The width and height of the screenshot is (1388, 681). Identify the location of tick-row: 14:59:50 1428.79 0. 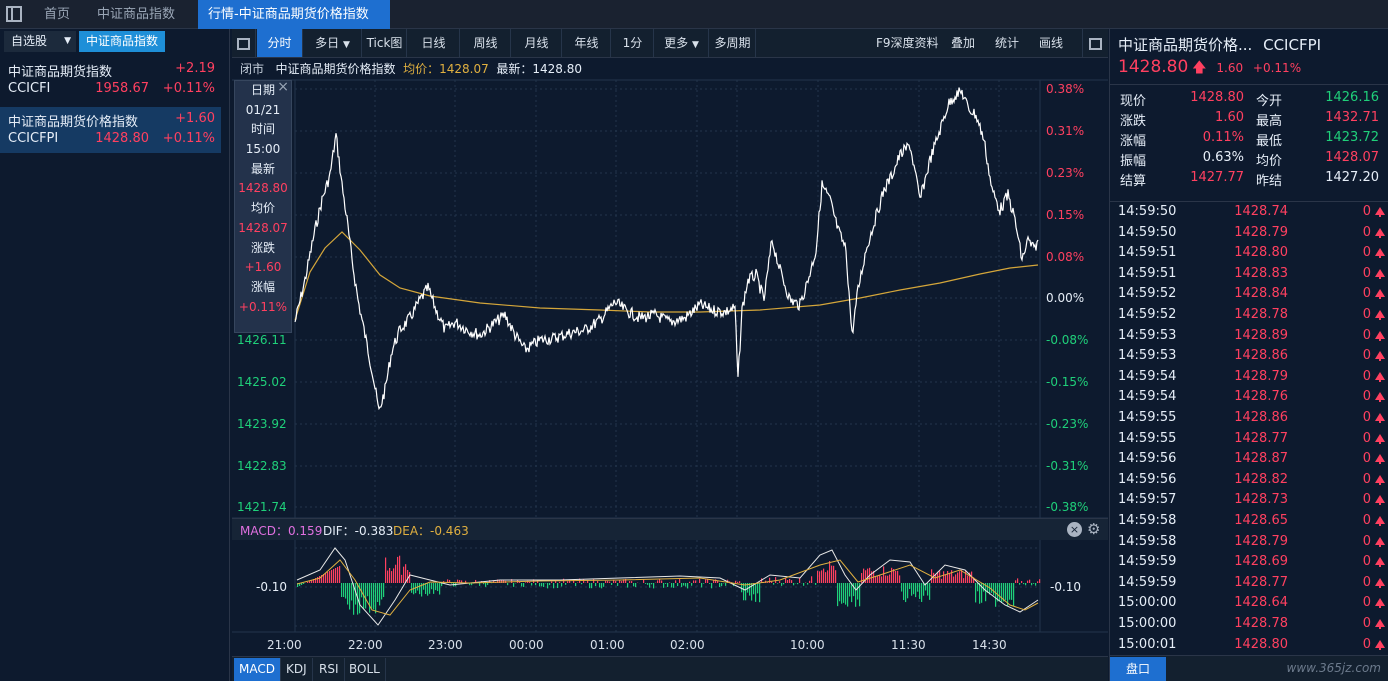
(1249, 233).